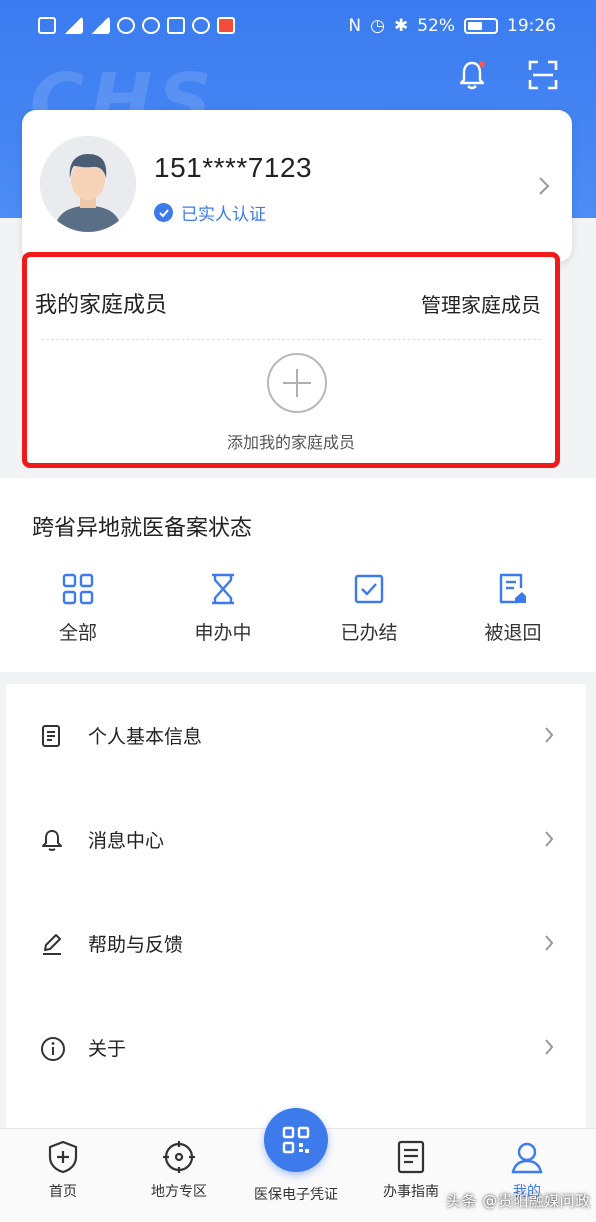  What do you see at coordinates (233, 167) in the screenshot?
I see `phone-number: 151****7123` at bounding box center [233, 167].